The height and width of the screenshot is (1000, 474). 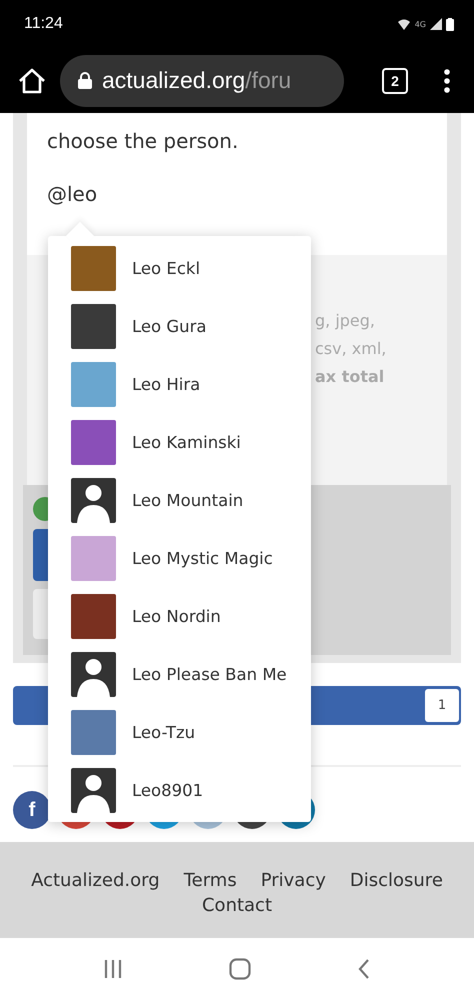 What do you see at coordinates (72, 194) in the screenshot?
I see `editor-text: @leo` at bounding box center [72, 194].